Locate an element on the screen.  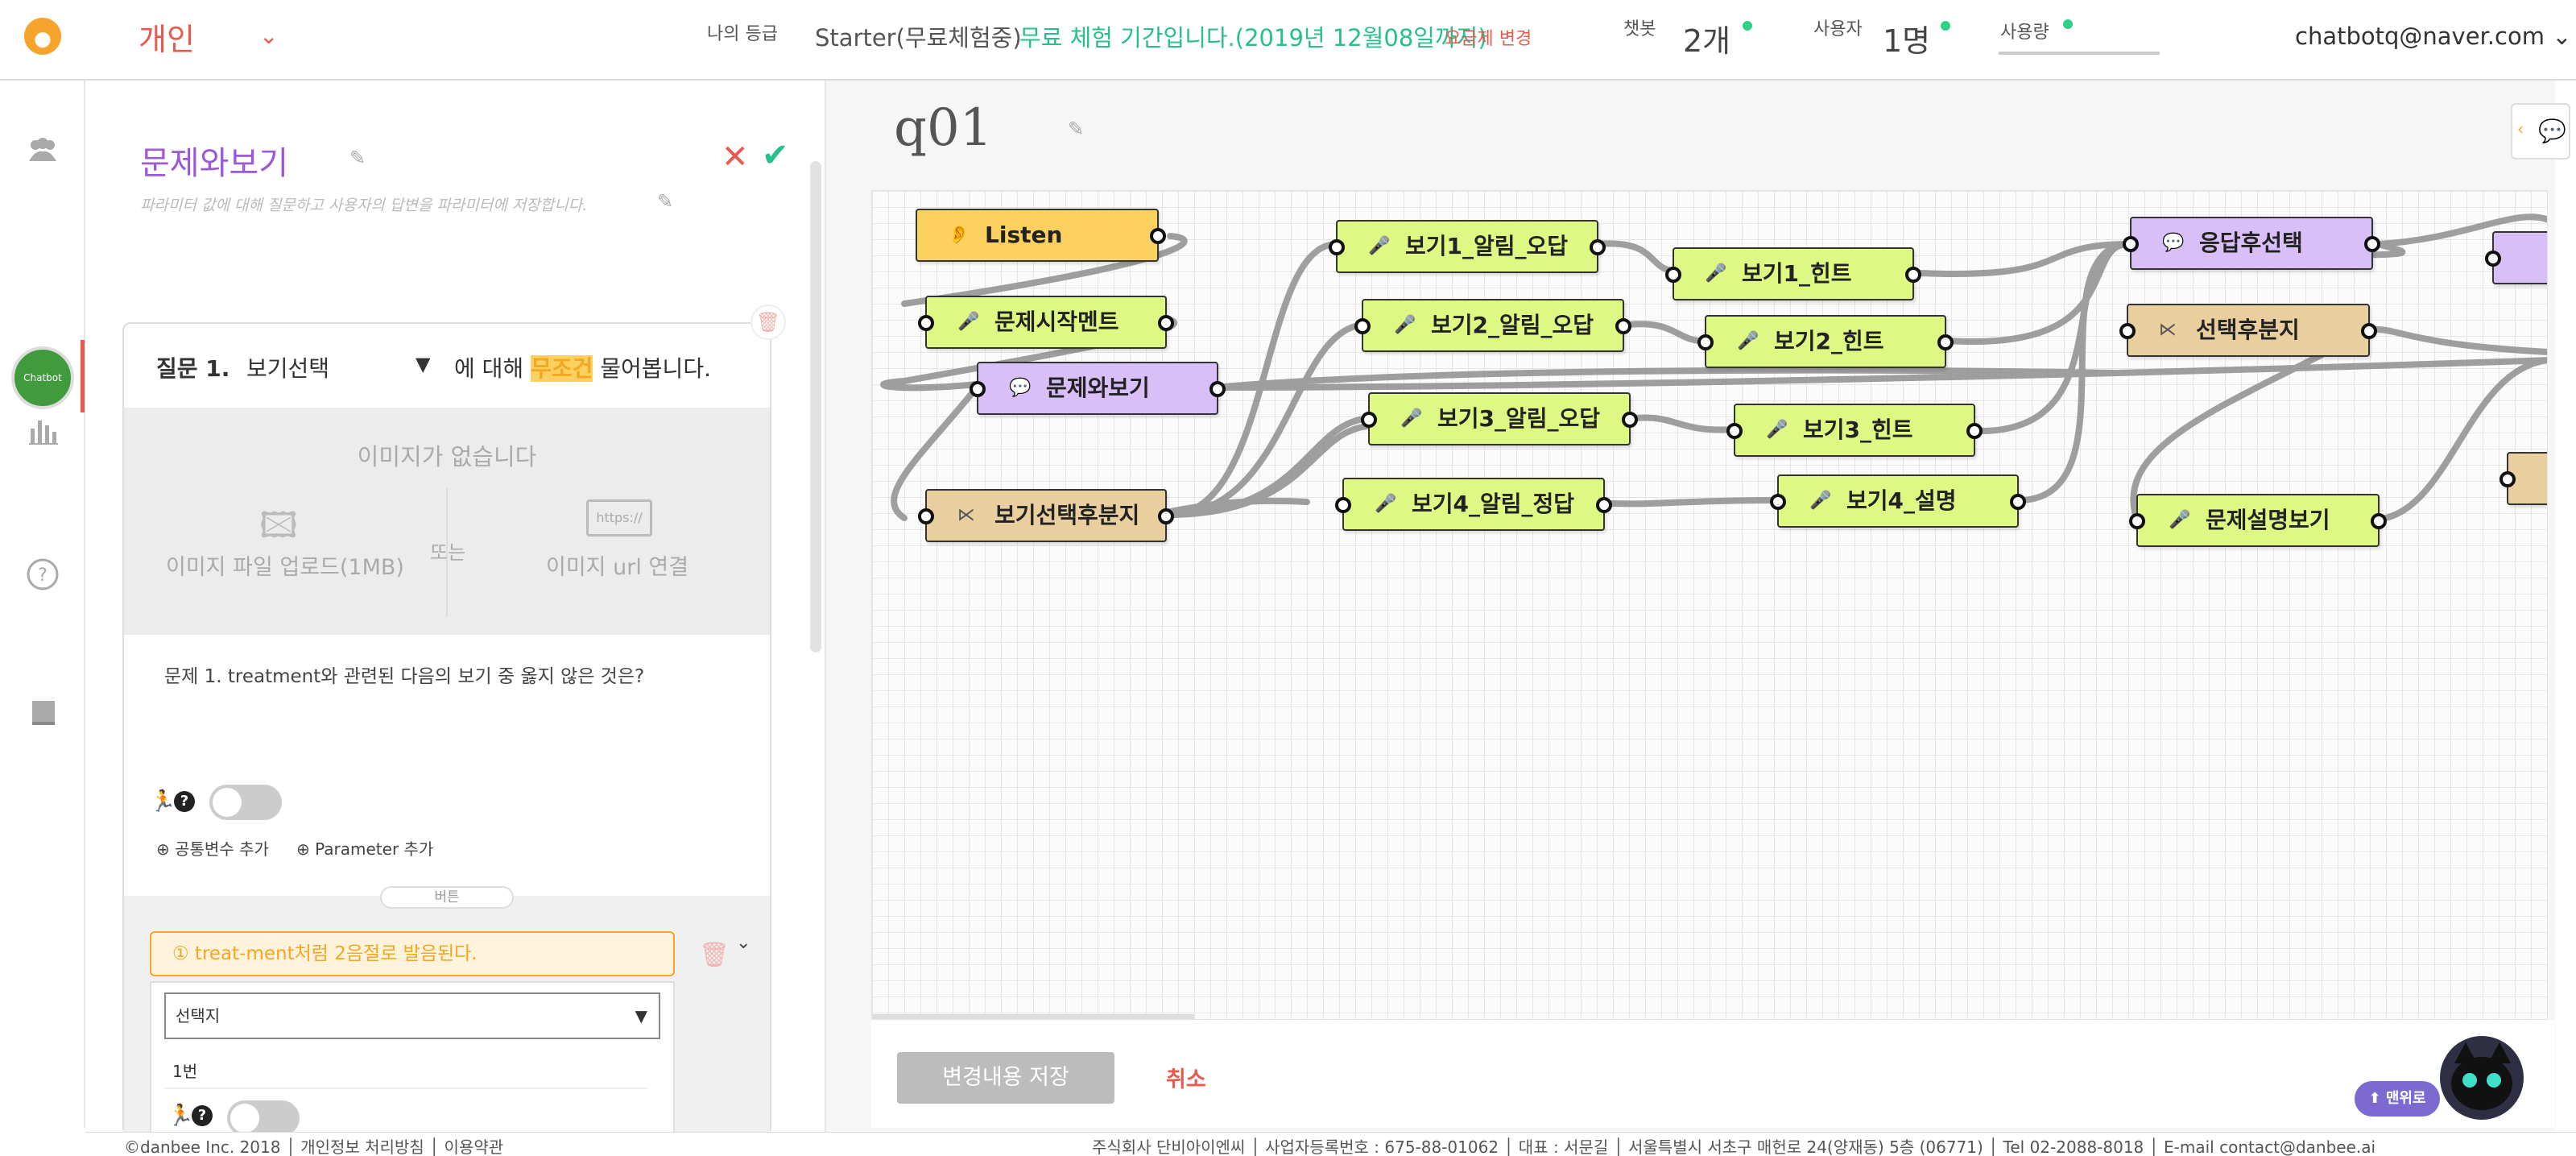
edit-page-title-icon: ✎ is located at coordinates (1076, 129).